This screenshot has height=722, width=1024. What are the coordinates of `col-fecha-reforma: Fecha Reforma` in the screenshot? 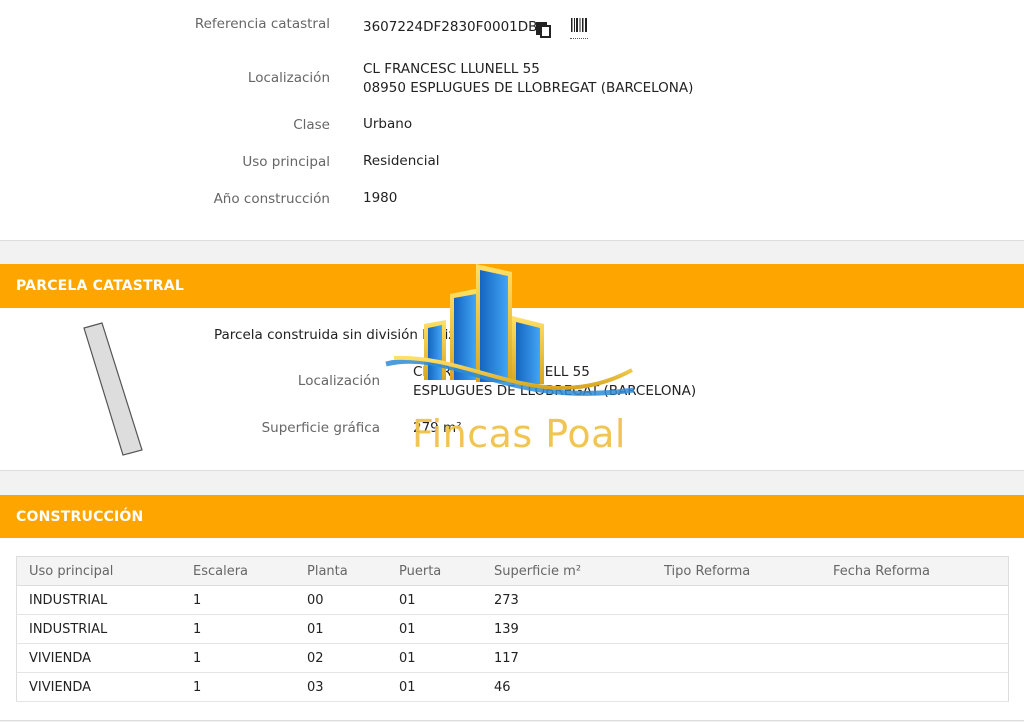 It's located at (915, 571).